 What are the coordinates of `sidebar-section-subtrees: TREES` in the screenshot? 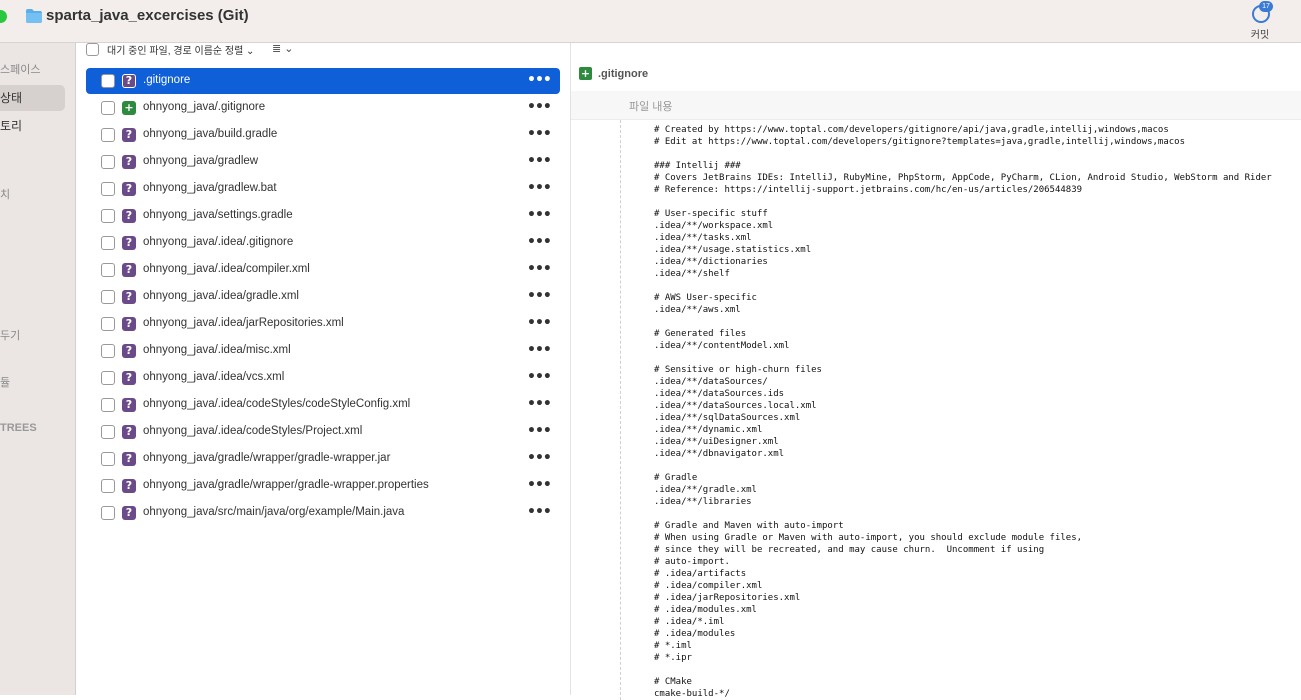 It's located at (18, 428).